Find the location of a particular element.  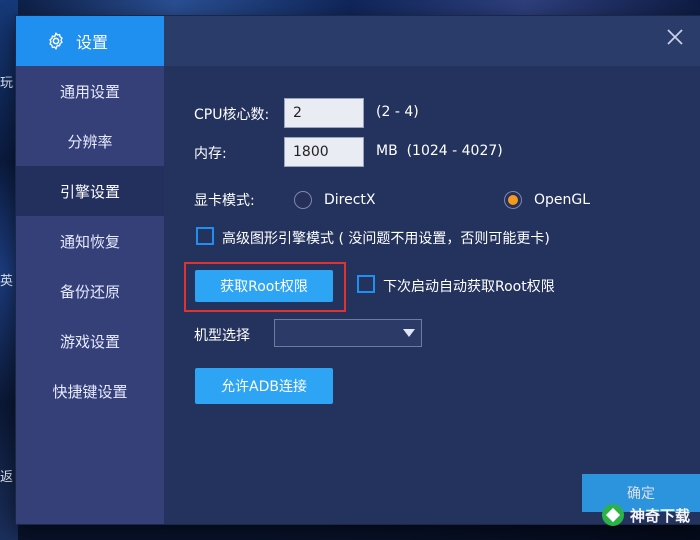

sidebar-item-label: 分辨率 is located at coordinates (90, 141).